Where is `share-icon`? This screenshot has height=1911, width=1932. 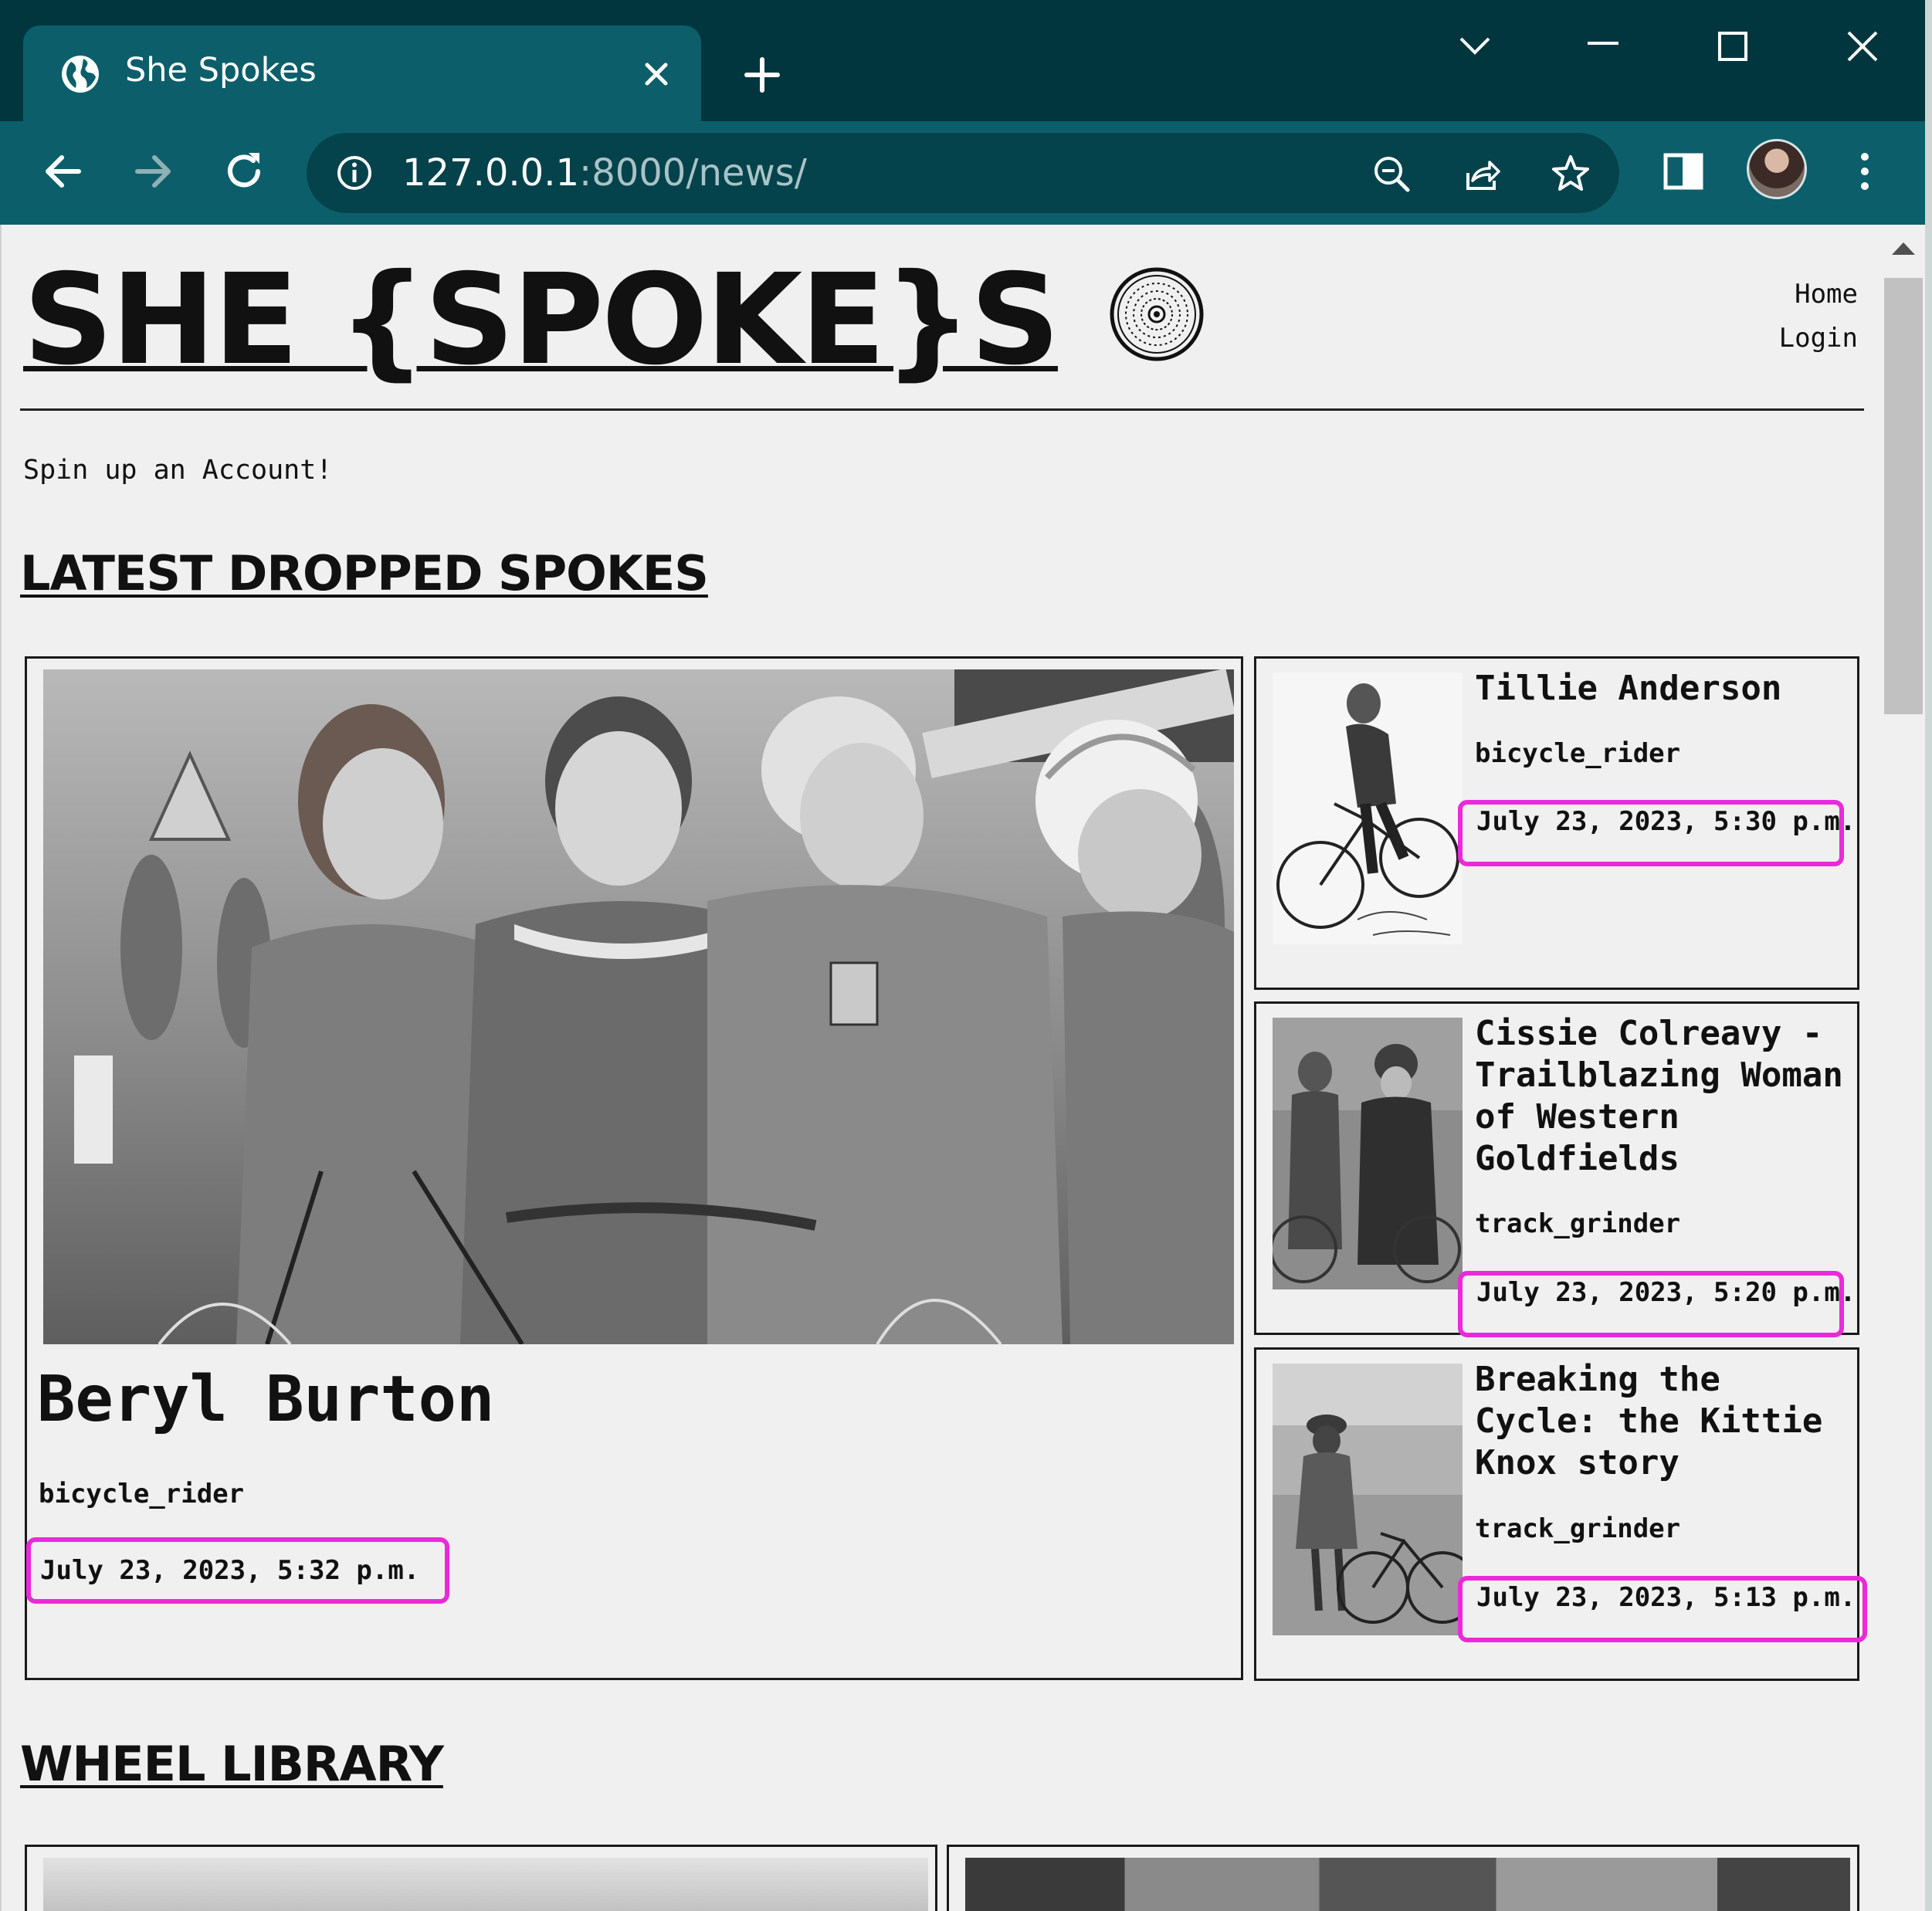 share-icon is located at coordinates (1481, 174).